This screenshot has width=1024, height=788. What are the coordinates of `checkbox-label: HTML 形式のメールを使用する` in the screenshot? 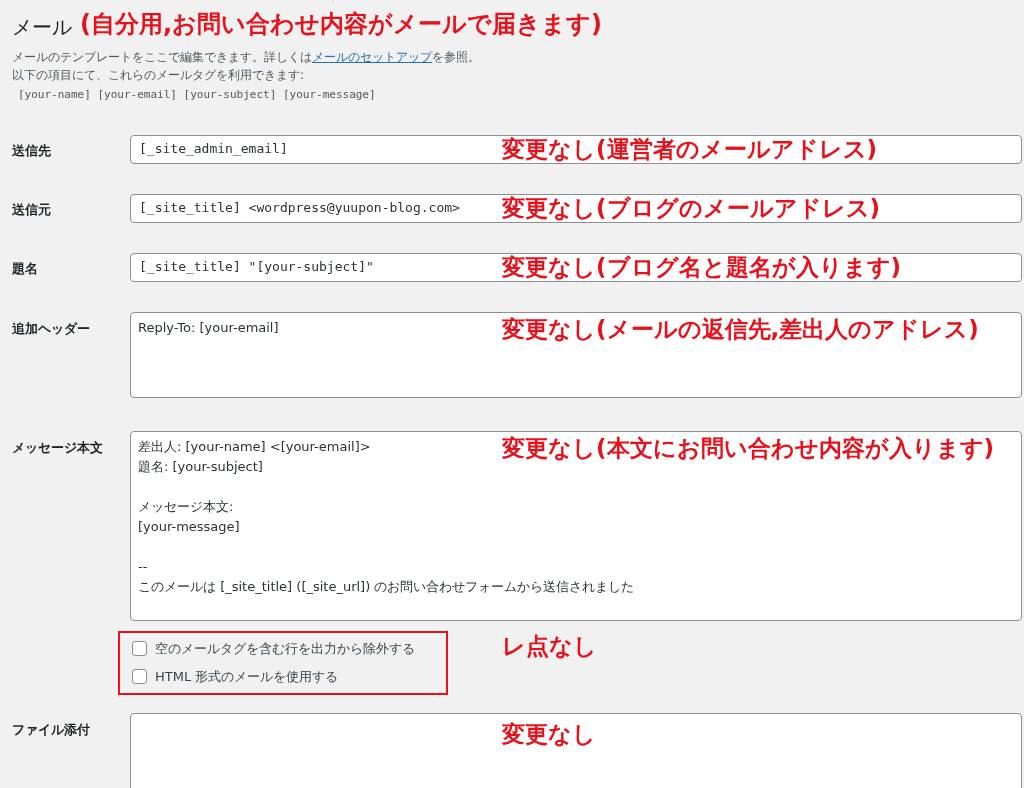 It's located at (247, 677).